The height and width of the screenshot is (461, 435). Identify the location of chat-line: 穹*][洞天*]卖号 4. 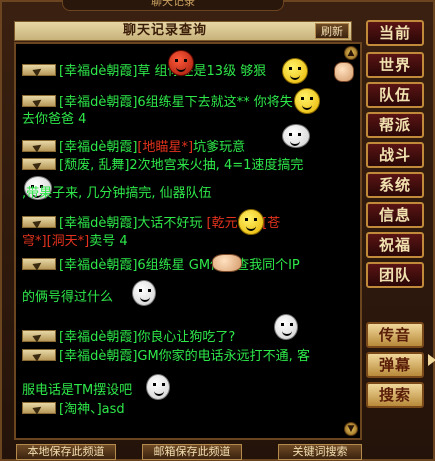
(75, 241).